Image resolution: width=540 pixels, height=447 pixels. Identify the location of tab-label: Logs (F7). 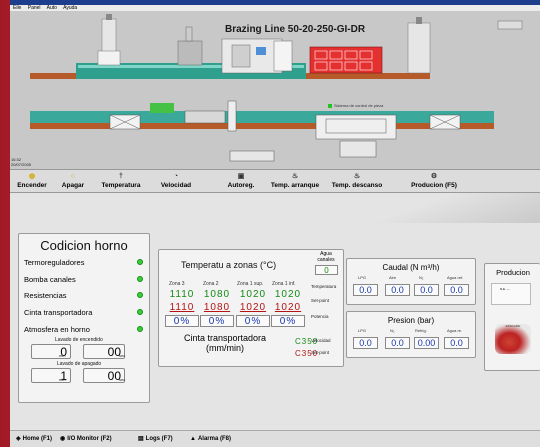
(159, 439).